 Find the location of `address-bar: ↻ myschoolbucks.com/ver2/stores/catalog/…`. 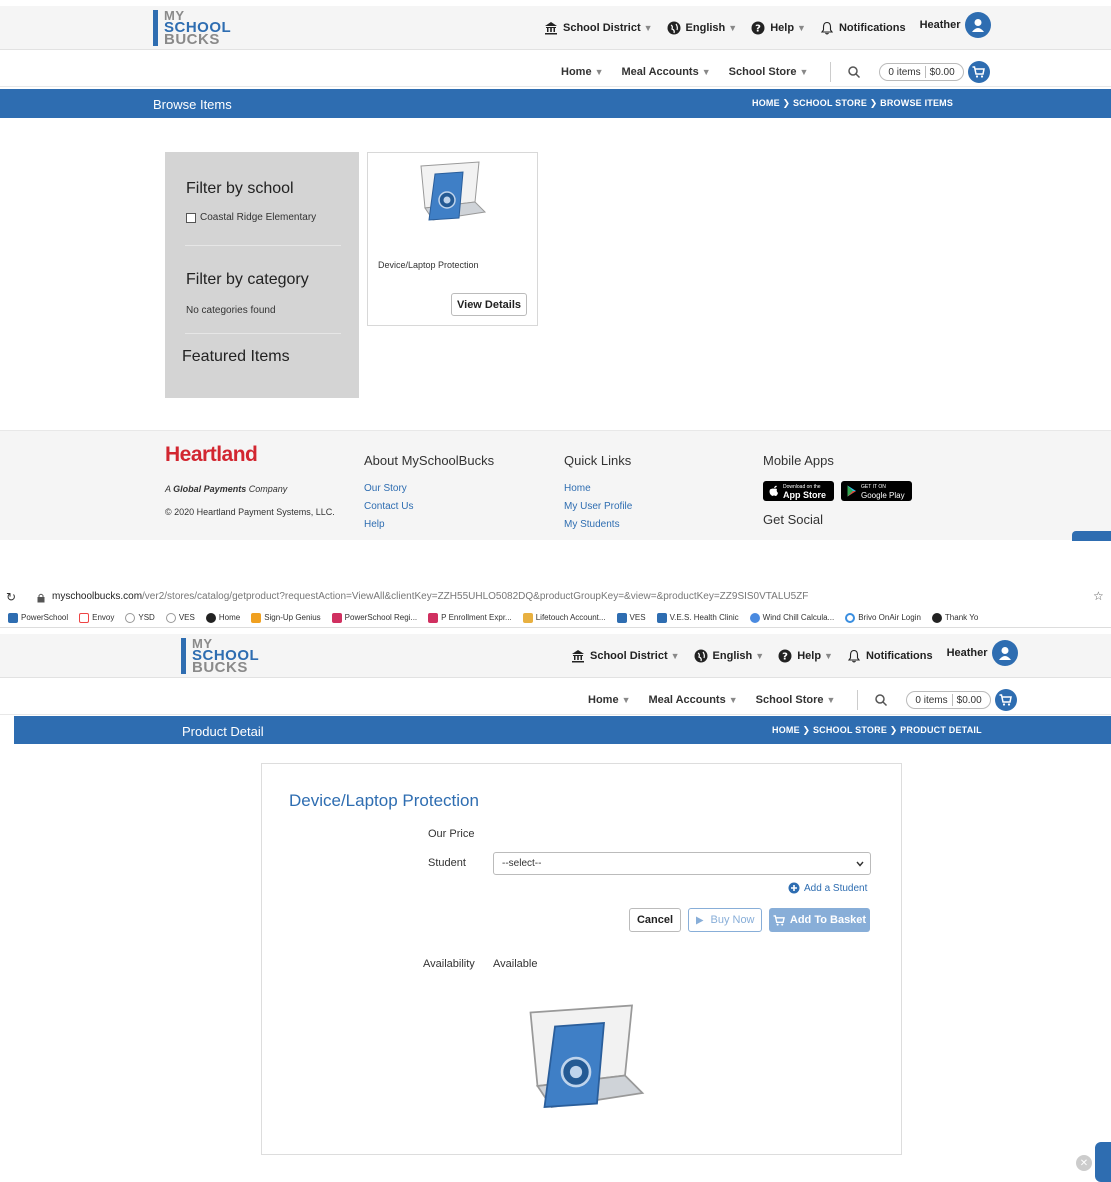

address-bar: ↻ myschoolbucks.com/ver2/stores/catalog/… is located at coordinates (555, 598).